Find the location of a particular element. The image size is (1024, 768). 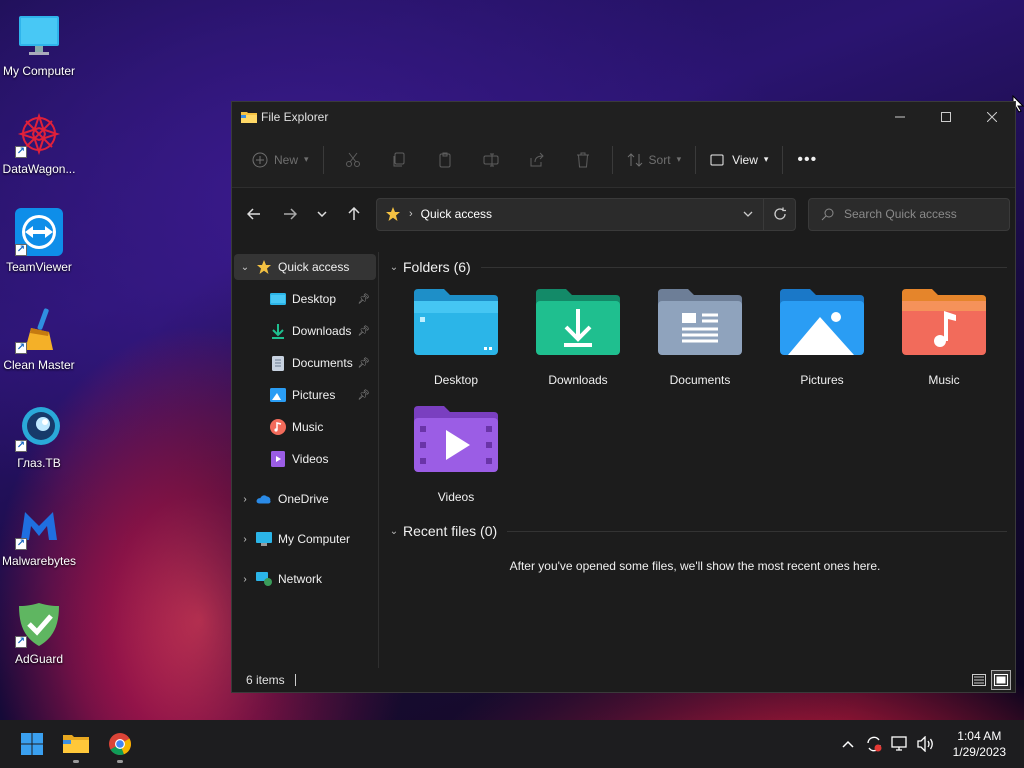

folder-tile-videos: Videos is located at coordinates (456, 460).